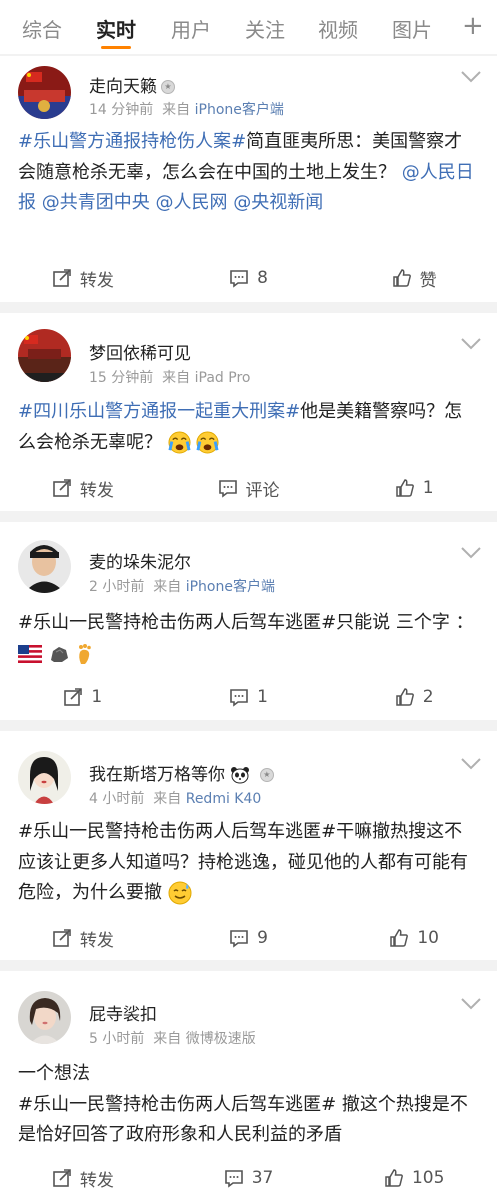 This screenshot has width=497, height=1200. I want to click on tab-bar: 综合 实时 用户 关注 视频 图片 +, so click(248, 27).